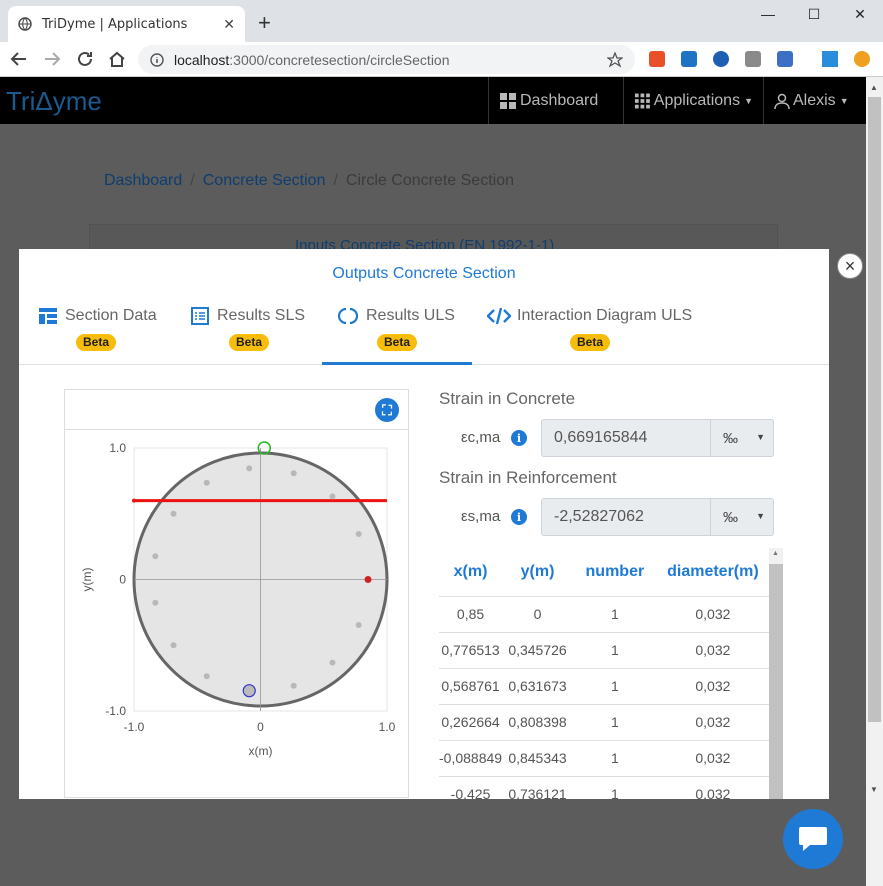 The height and width of the screenshot is (886, 883). I want to click on y-tick-label: 0, so click(122, 580).